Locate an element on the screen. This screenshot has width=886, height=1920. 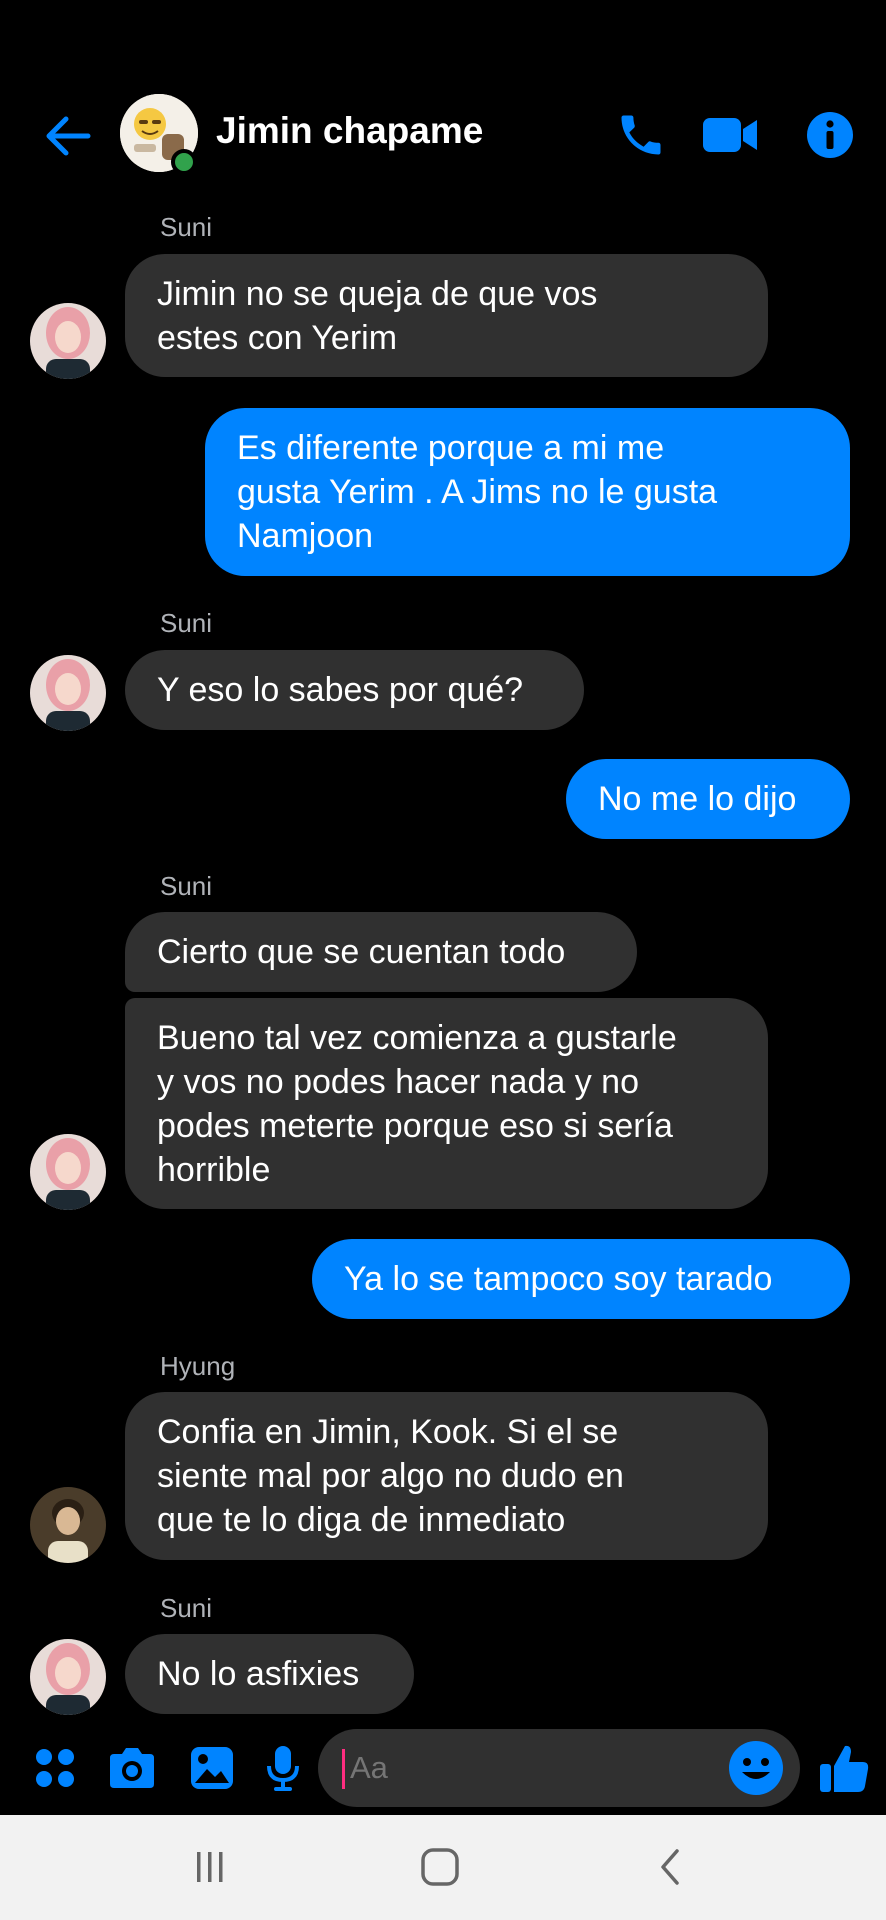
message-text: Jimin no se queja de que vos is located at coordinates (377, 293).